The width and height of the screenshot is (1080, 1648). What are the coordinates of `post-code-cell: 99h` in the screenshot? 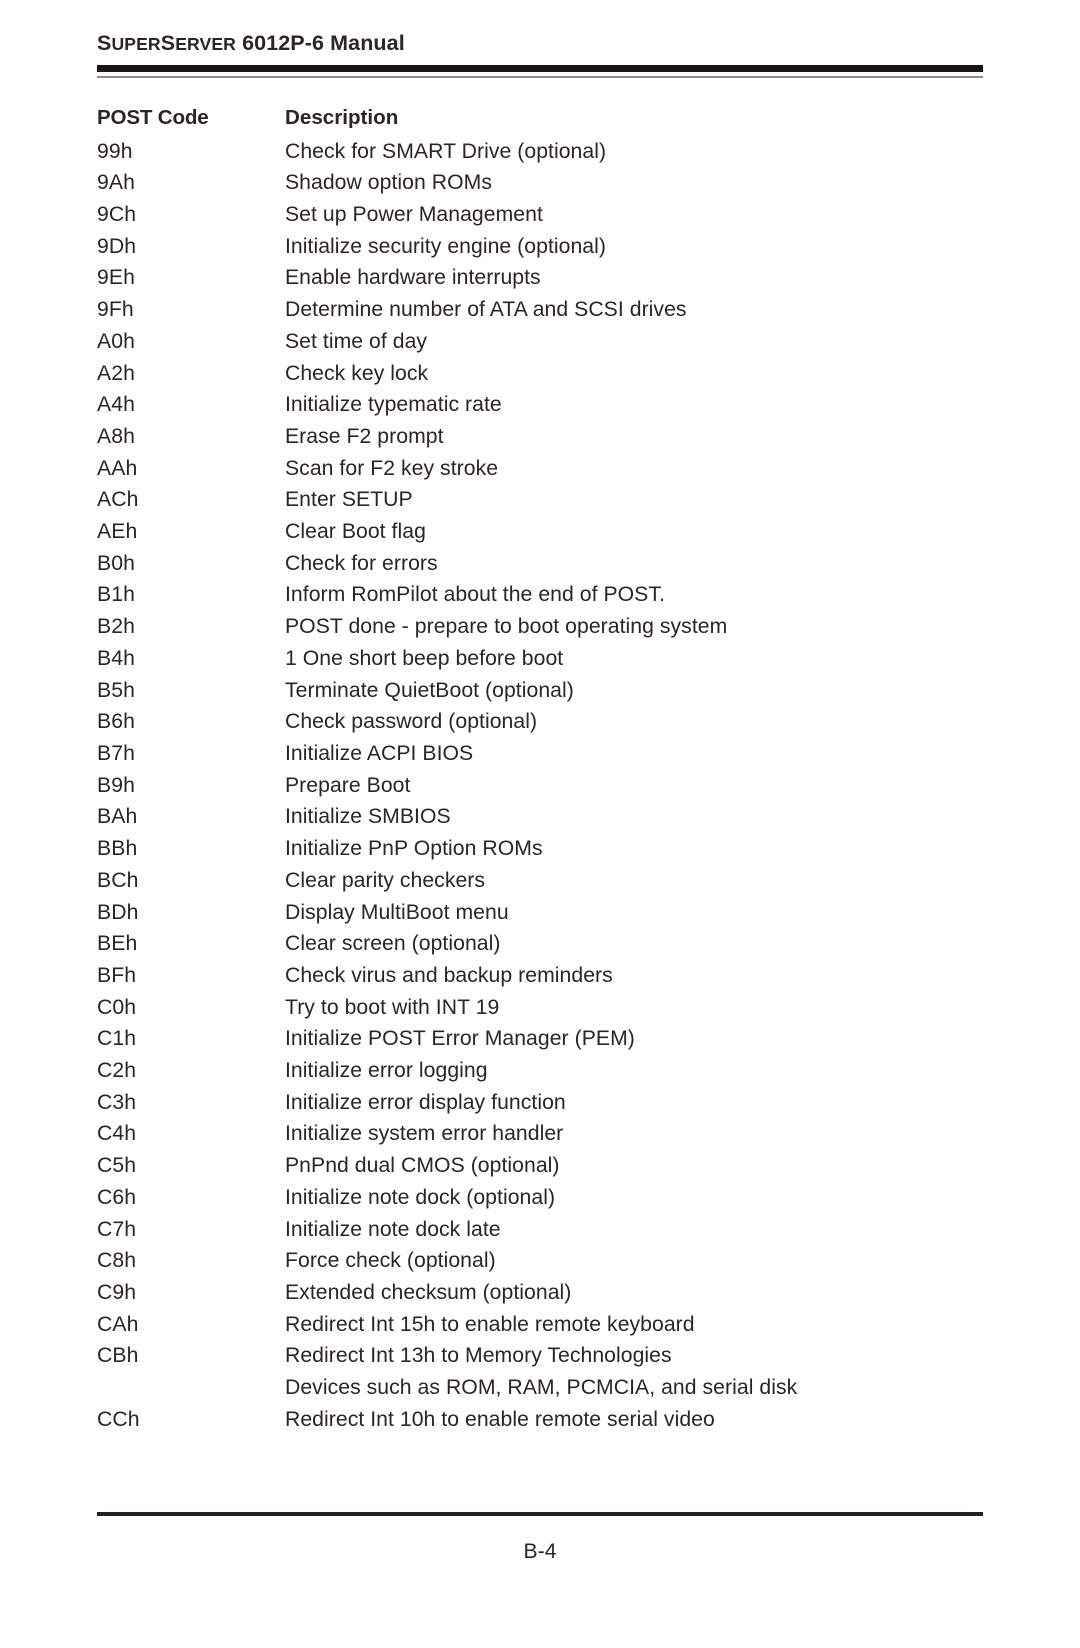 It's located at (115, 151).